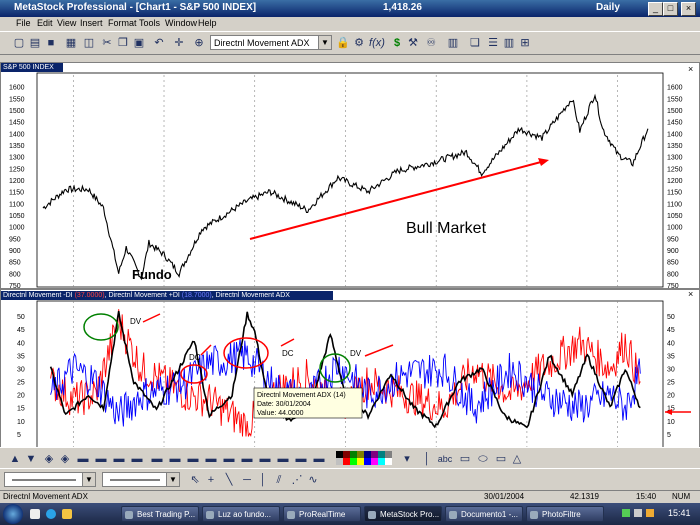  I want to click on symbol-7-icon: ▬, so click(211, 459).